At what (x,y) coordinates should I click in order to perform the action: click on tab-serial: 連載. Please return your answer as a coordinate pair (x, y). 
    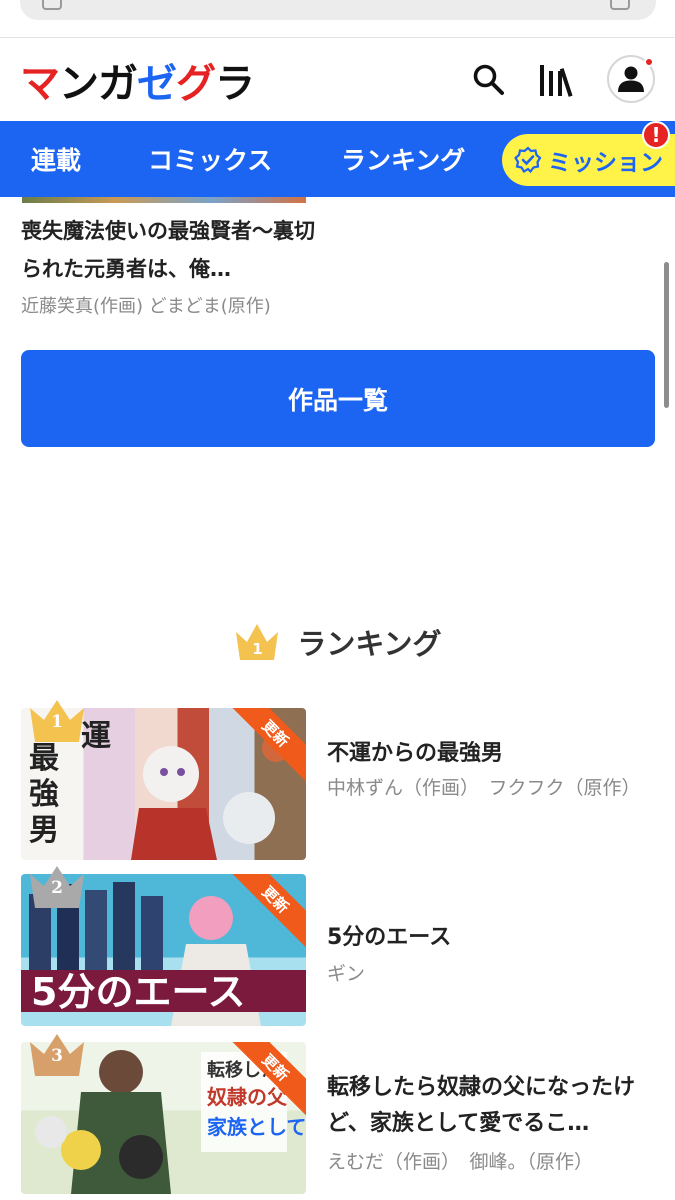
    Looking at the image, I should click on (56, 159).